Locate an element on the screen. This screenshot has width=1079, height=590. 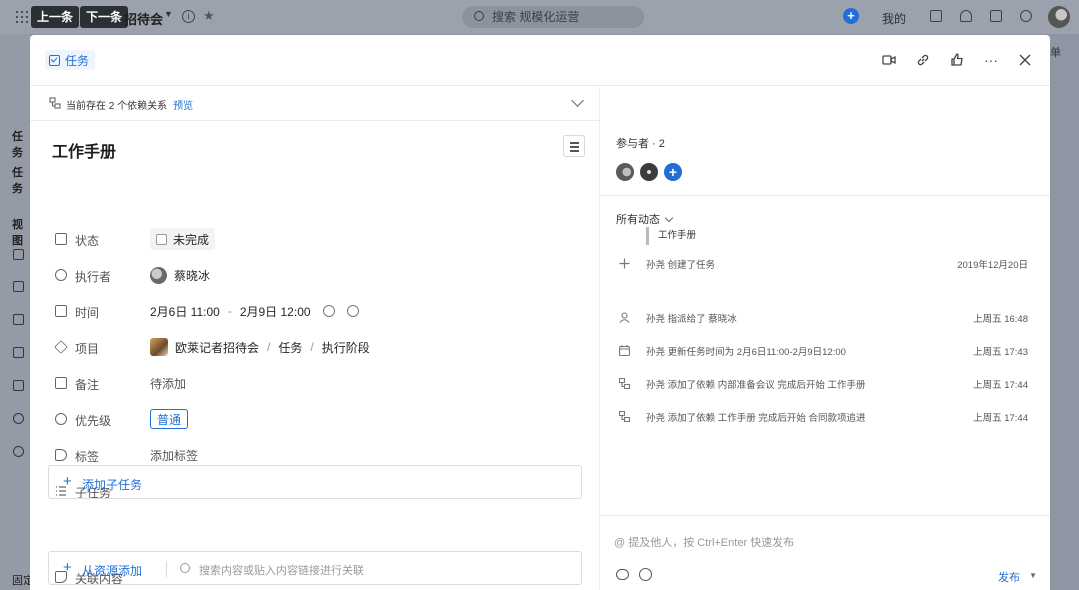
dependency-count-text: 当前存在 2 个依赖关系 is located at coordinates (117, 106).